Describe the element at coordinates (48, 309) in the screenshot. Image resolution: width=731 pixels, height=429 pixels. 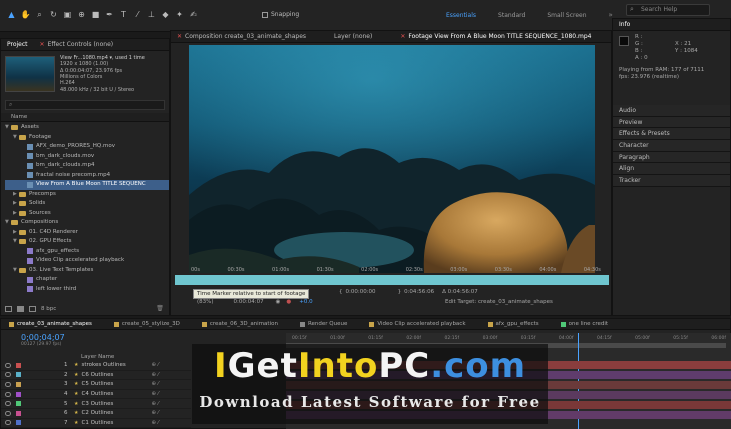
I see `bpc-label: 8 bpc` at that location.